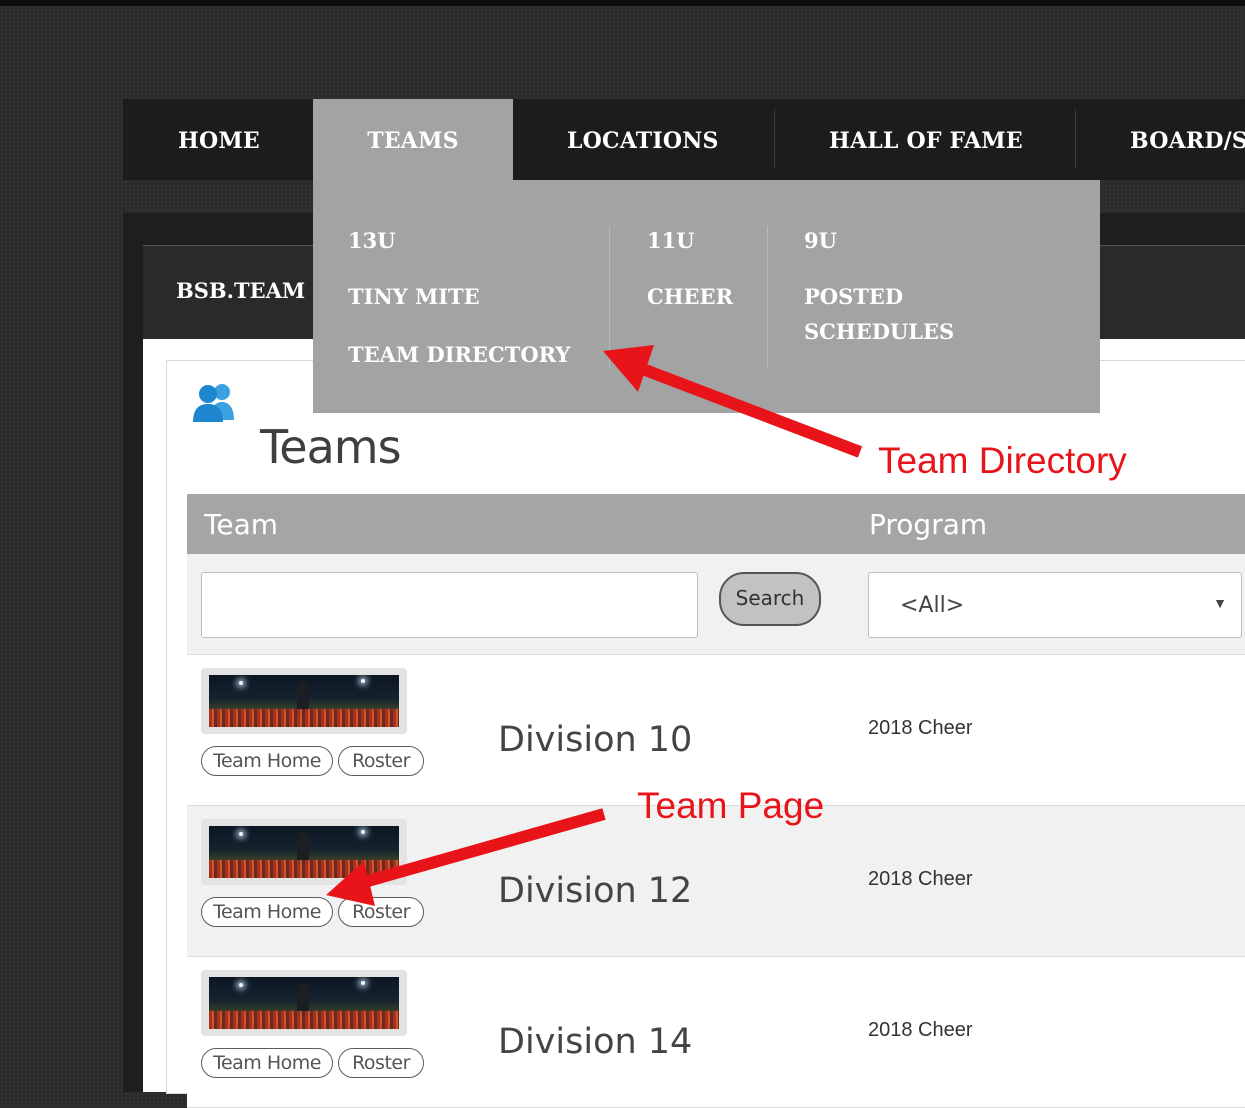 The width and height of the screenshot is (1245, 1108). Describe the element at coordinates (1002, 460) in the screenshot. I see `annotation-team-directory: Team Directory` at that location.